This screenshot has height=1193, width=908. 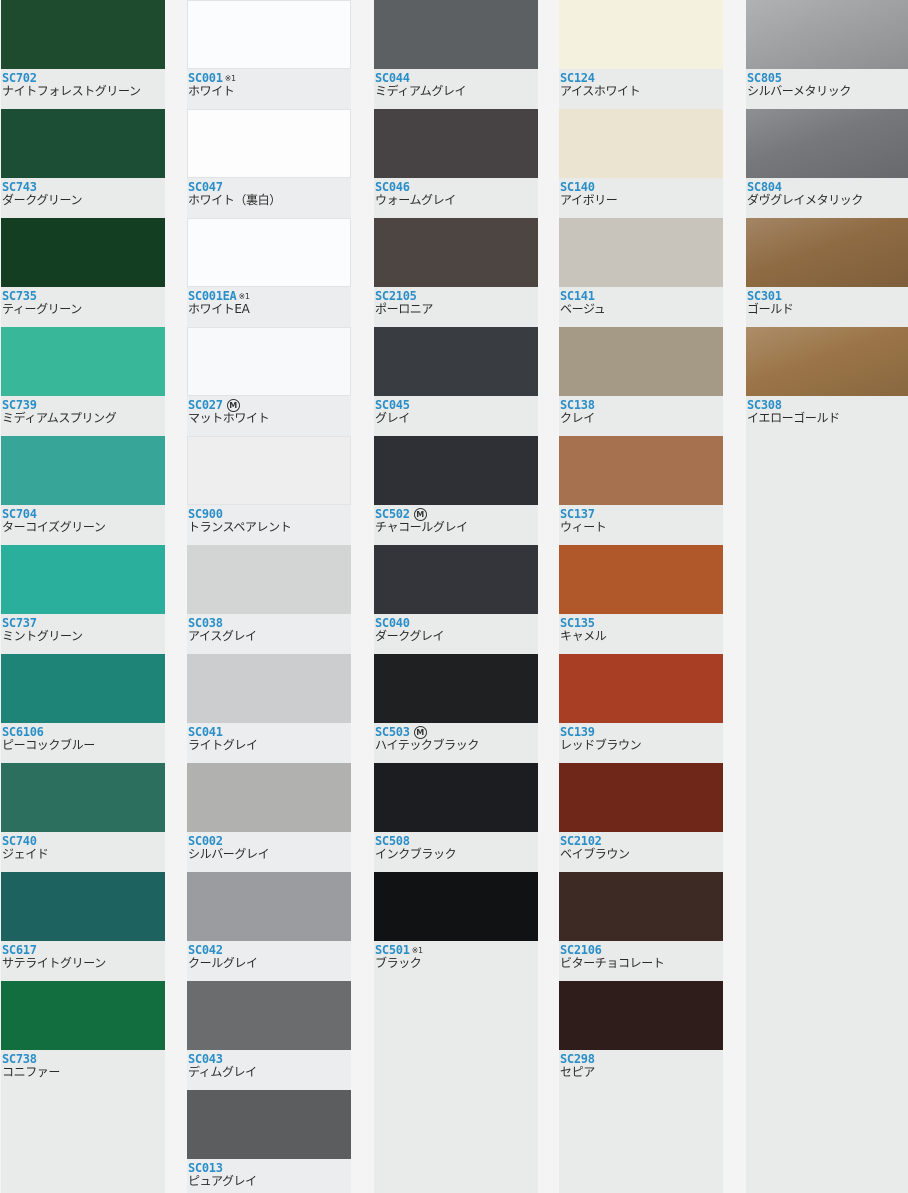 What do you see at coordinates (577, 1072) in the screenshot?
I see `color-name: セピア` at bounding box center [577, 1072].